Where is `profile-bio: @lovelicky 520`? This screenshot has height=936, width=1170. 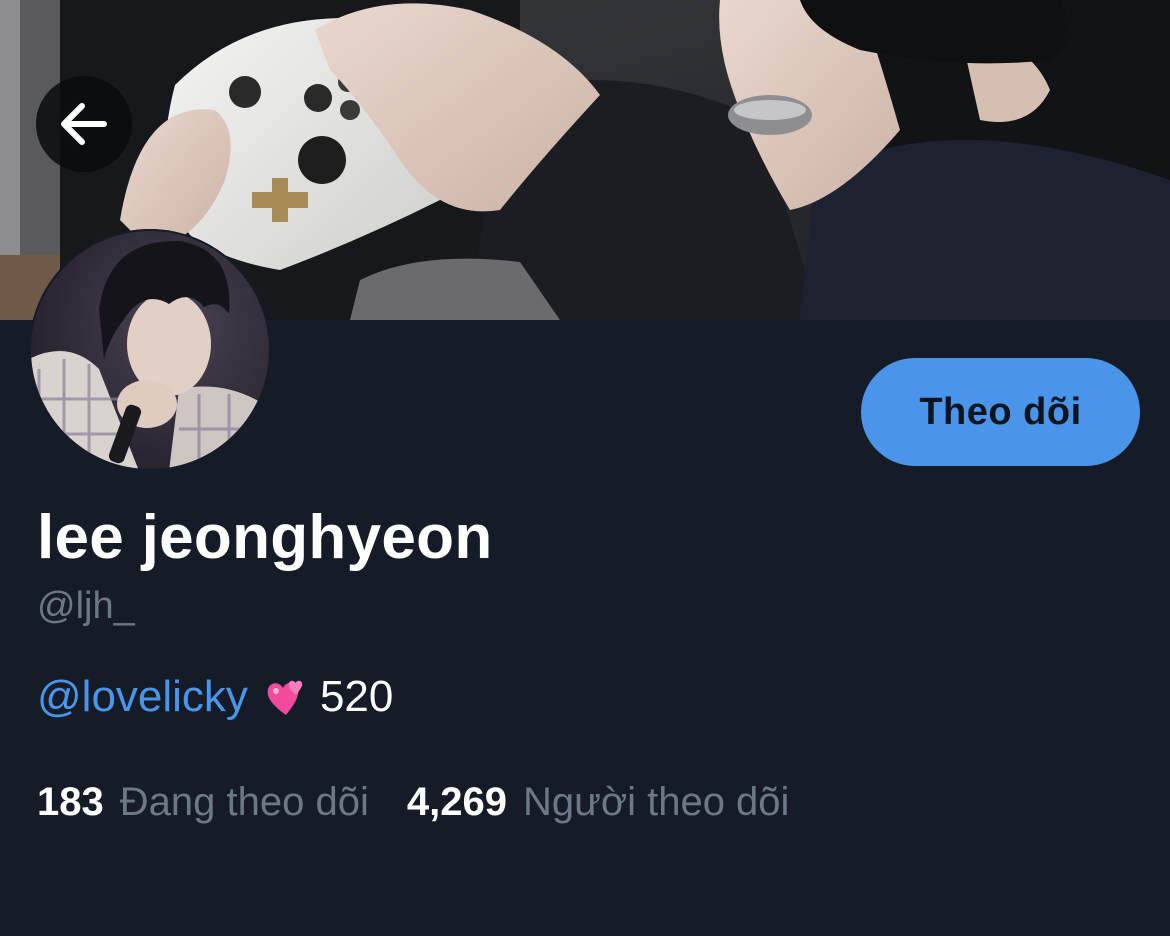 profile-bio: @lovelicky 520 is located at coordinates (215, 697).